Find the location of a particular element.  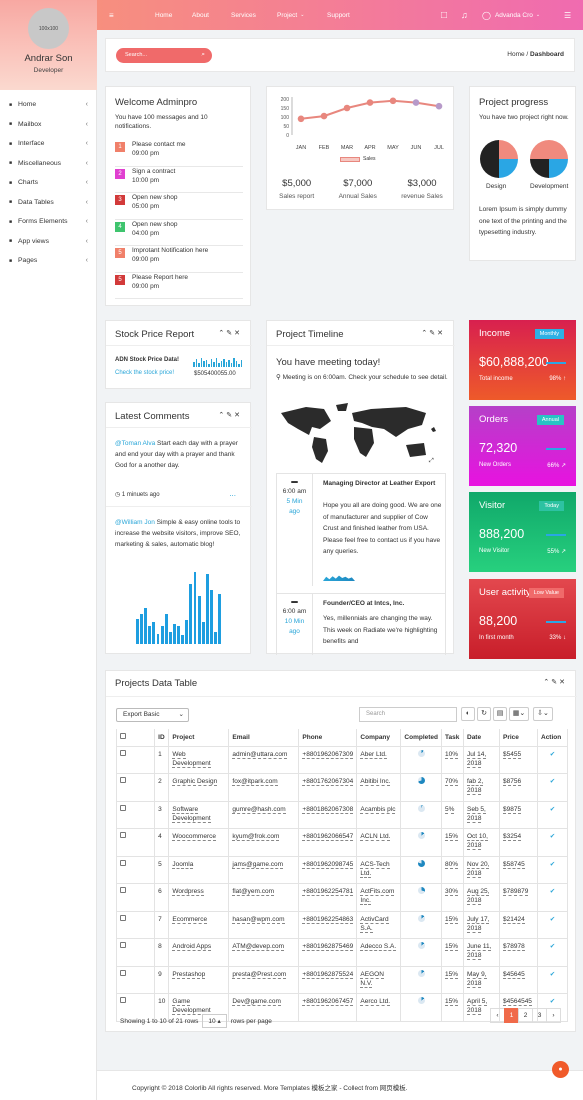

cell-company: ACS-Tech Ltd. is located at coordinates (379, 869).